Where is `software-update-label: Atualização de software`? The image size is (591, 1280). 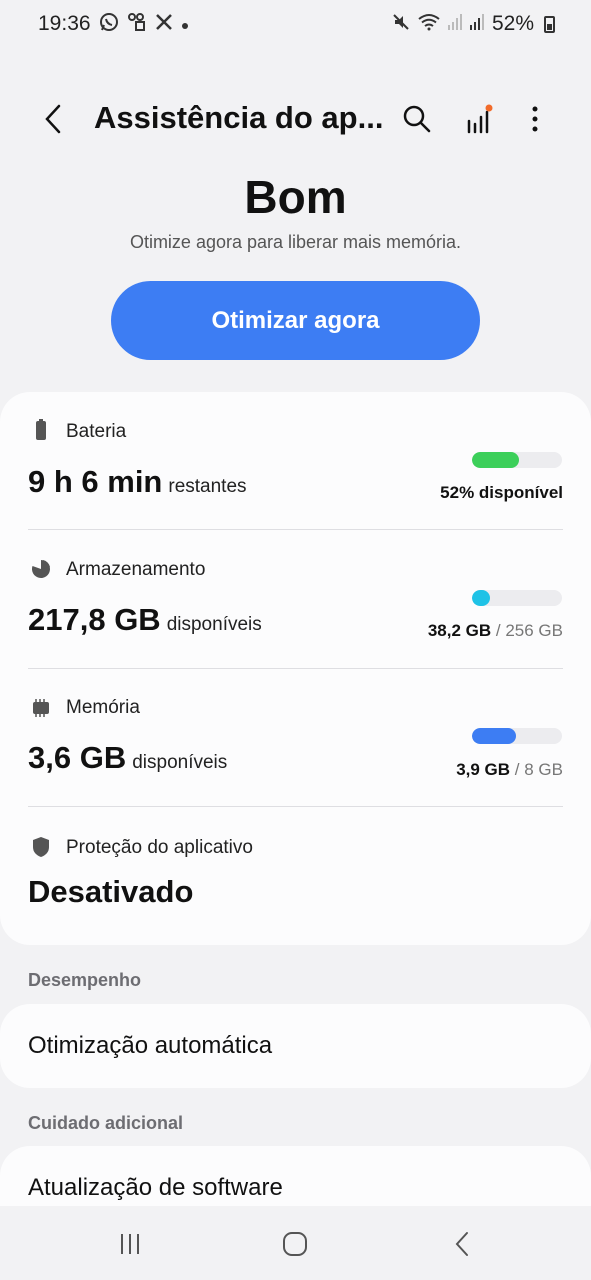 software-update-label: Atualização de software is located at coordinates (155, 1187).